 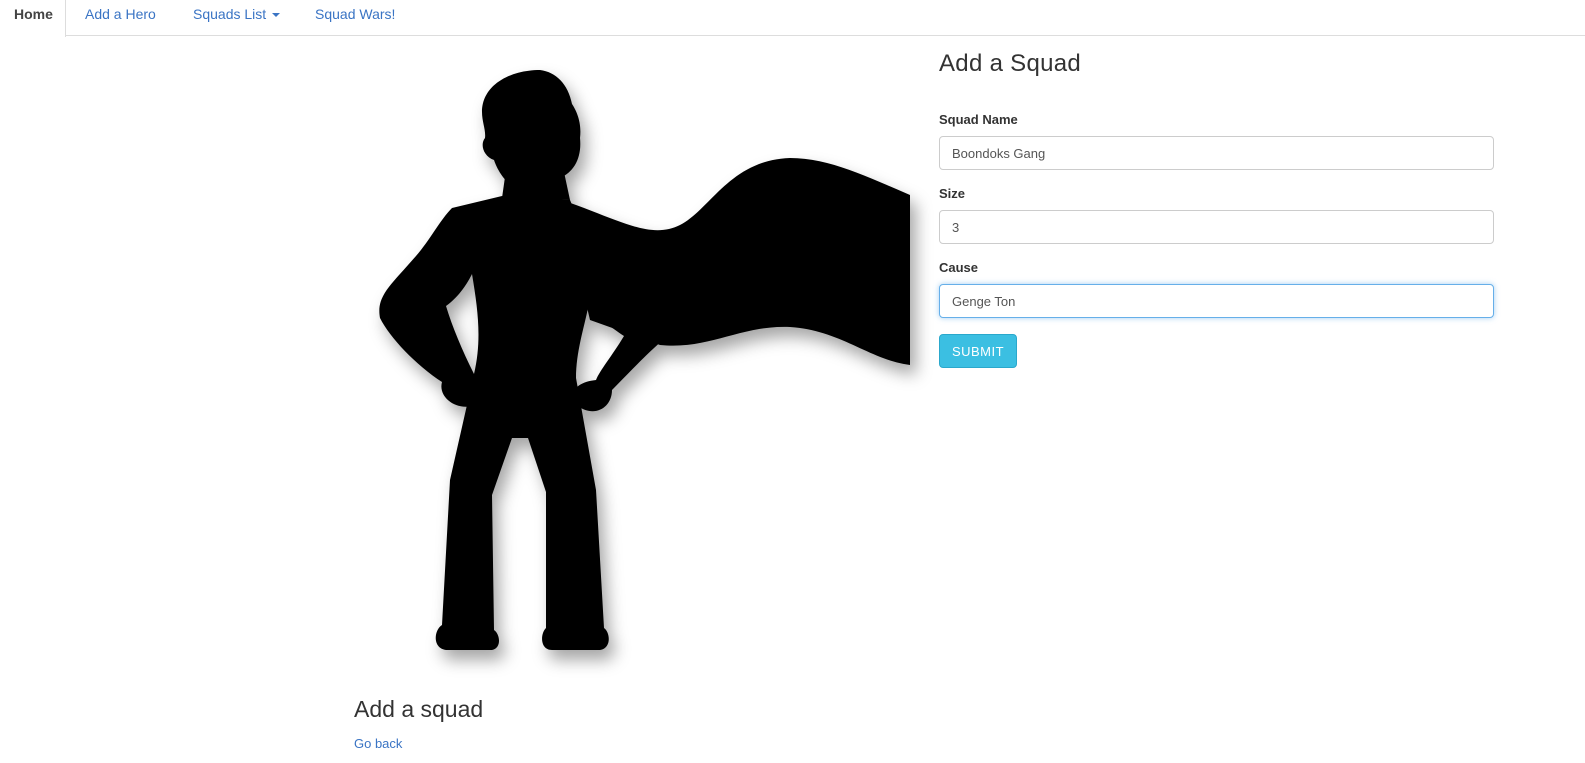 I want to click on tab-squads-list-label: Squads List, so click(x=230, y=14).